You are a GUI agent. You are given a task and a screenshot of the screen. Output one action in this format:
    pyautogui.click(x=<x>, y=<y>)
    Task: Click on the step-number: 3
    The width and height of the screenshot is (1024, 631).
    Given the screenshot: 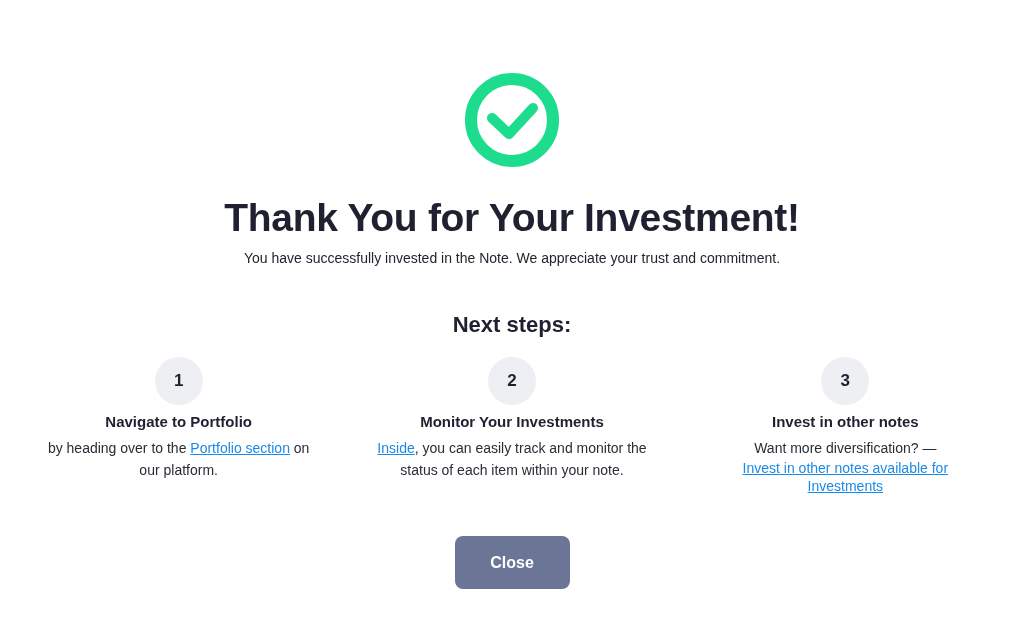 What is the action you would take?
    pyautogui.click(x=845, y=381)
    